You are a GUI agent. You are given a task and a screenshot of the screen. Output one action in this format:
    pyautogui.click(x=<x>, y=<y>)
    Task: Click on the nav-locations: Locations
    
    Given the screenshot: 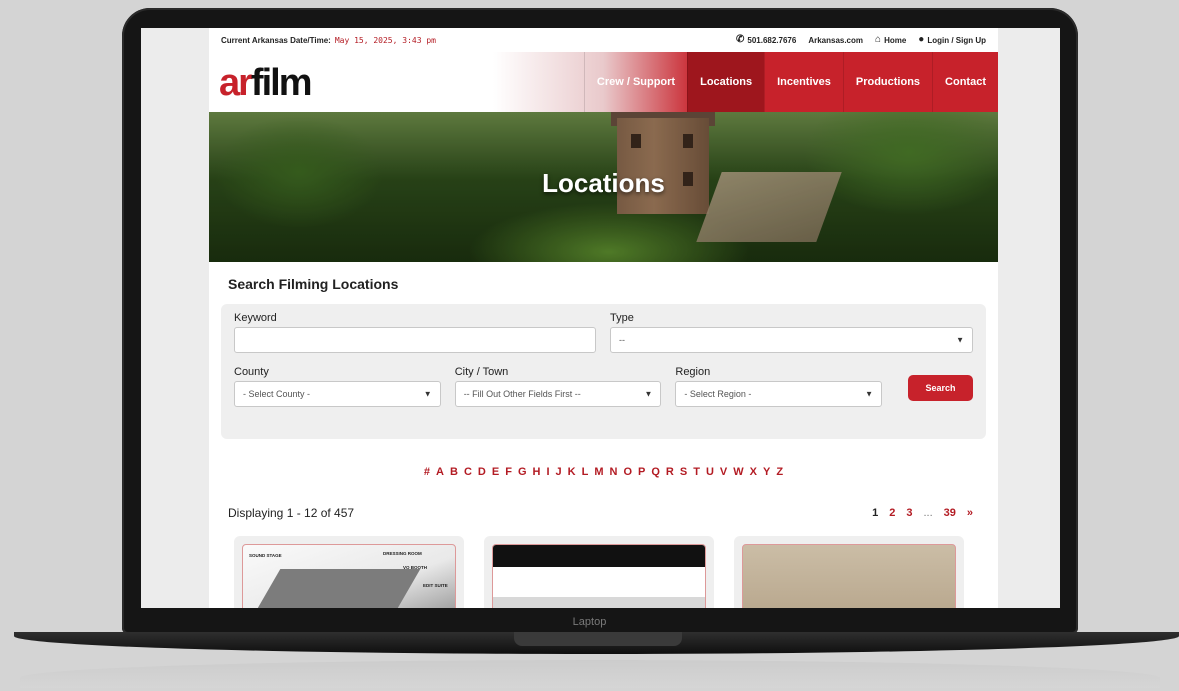 What is the action you would take?
    pyautogui.click(x=726, y=82)
    